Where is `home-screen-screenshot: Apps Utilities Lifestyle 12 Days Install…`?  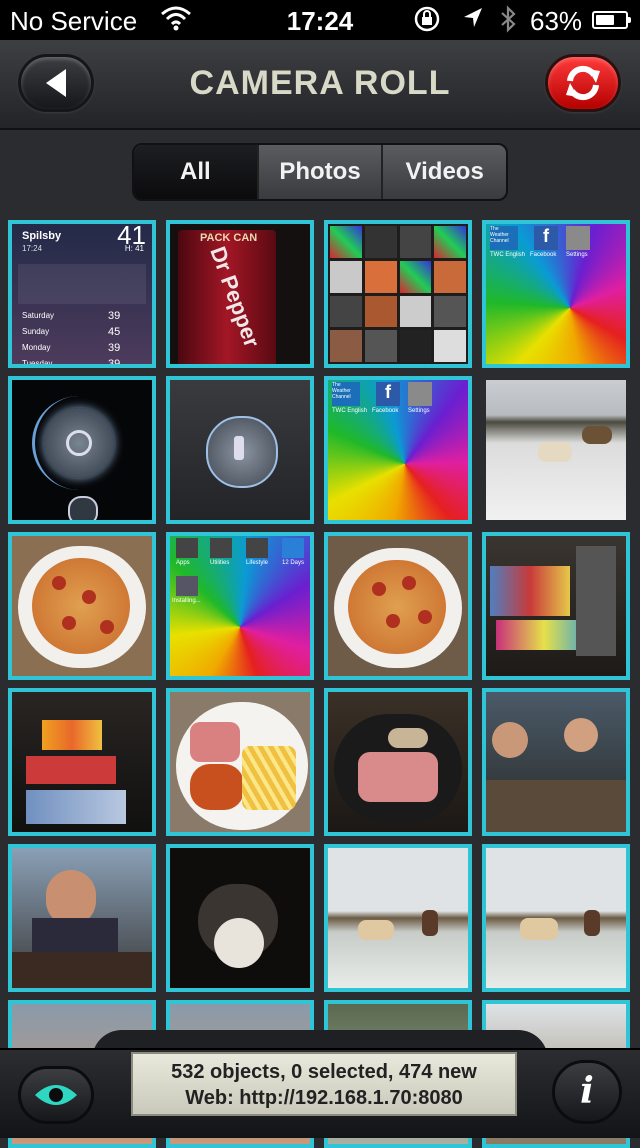 home-screen-screenshot: Apps Utilities Lifestyle 12 Days Install… is located at coordinates (240, 606).